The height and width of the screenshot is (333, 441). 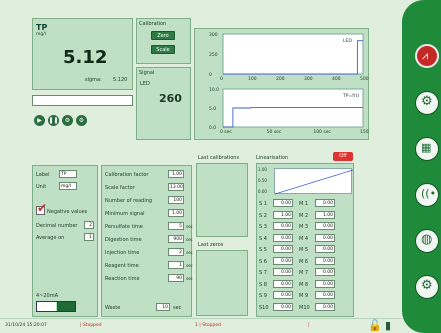 What do you see at coordinates (81, 120) in the screenshot?
I see `settings-button: ⚙` at bounding box center [81, 120].